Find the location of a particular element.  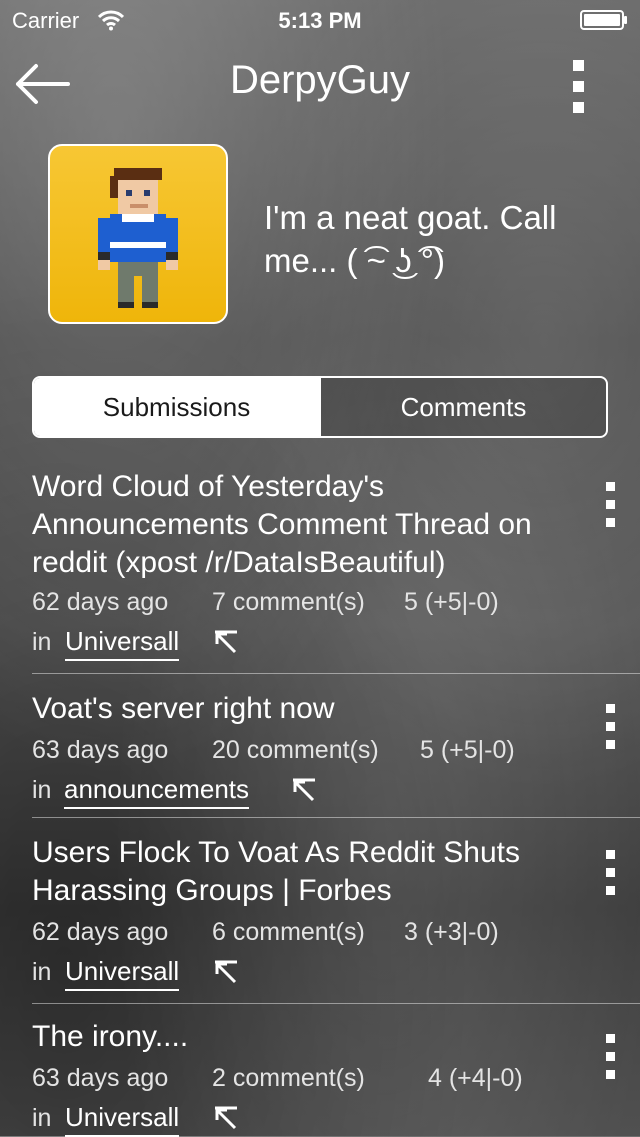

battery-icon is located at coordinates (603, 20).